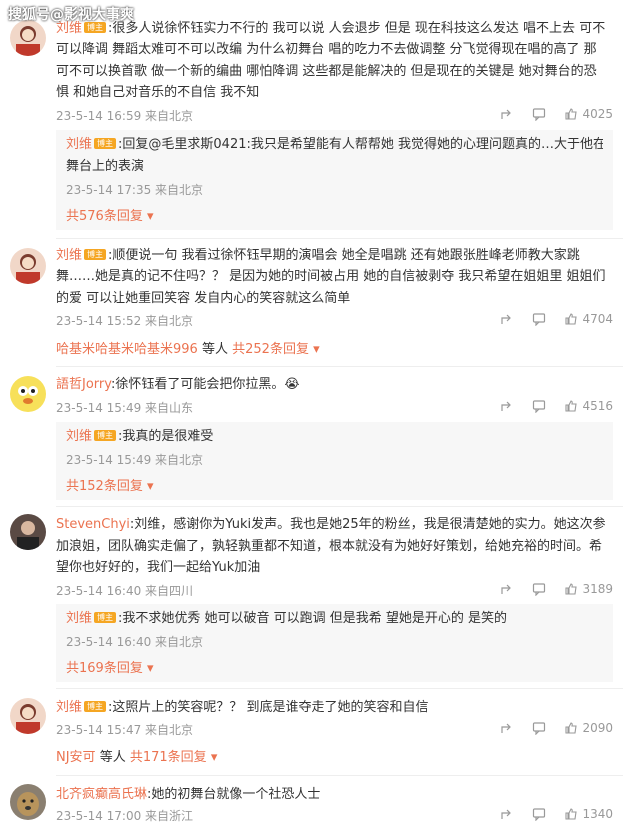 This screenshot has height=827, width=623. I want to click on comment-line: :她的初舞台就像一个社恐人士, so click(234, 794).